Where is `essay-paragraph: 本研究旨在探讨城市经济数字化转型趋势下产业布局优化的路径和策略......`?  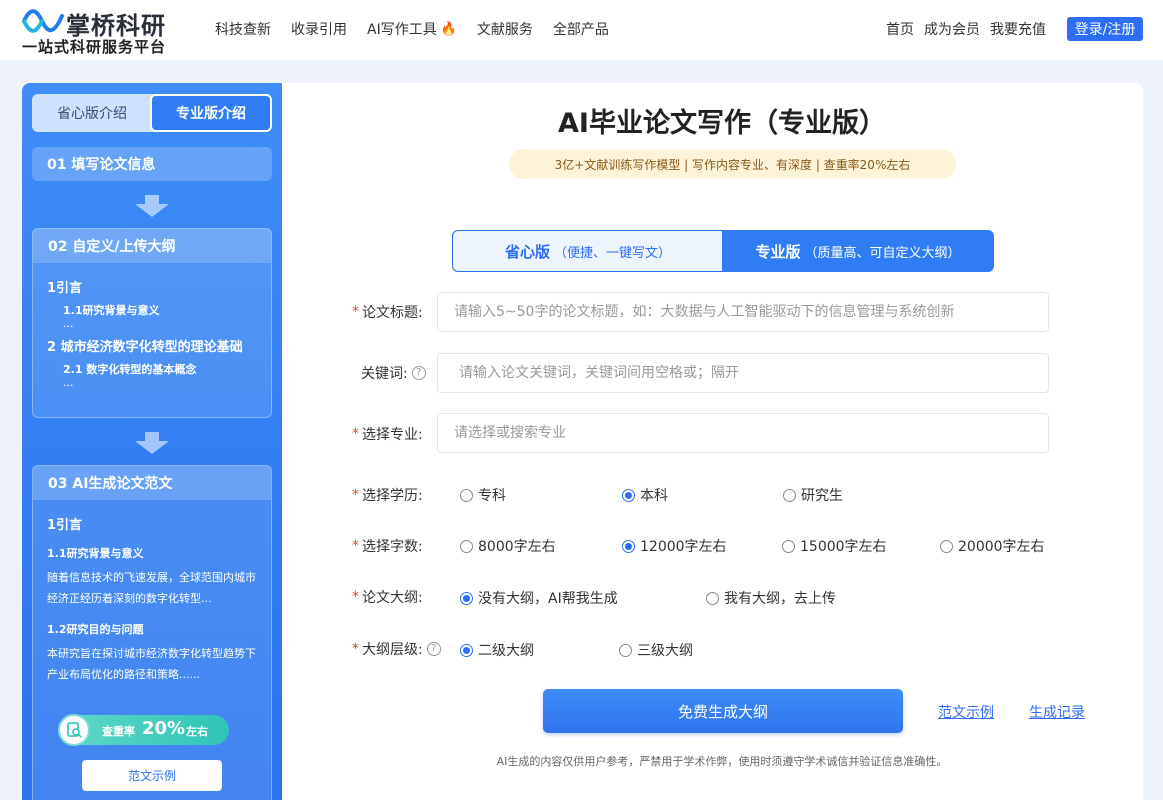 essay-paragraph: 本研究旨在探讨城市经济数字化转型趋势下产业布局优化的路径和策略...... is located at coordinates (151, 664).